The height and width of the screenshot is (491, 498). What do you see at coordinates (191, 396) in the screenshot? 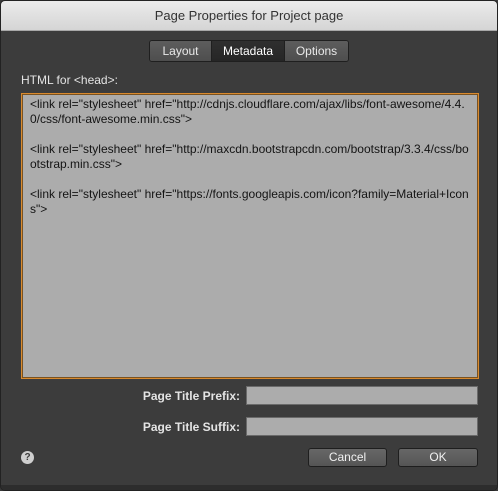
I see `title-prefix-label: Page Title Prefix:` at bounding box center [191, 396].